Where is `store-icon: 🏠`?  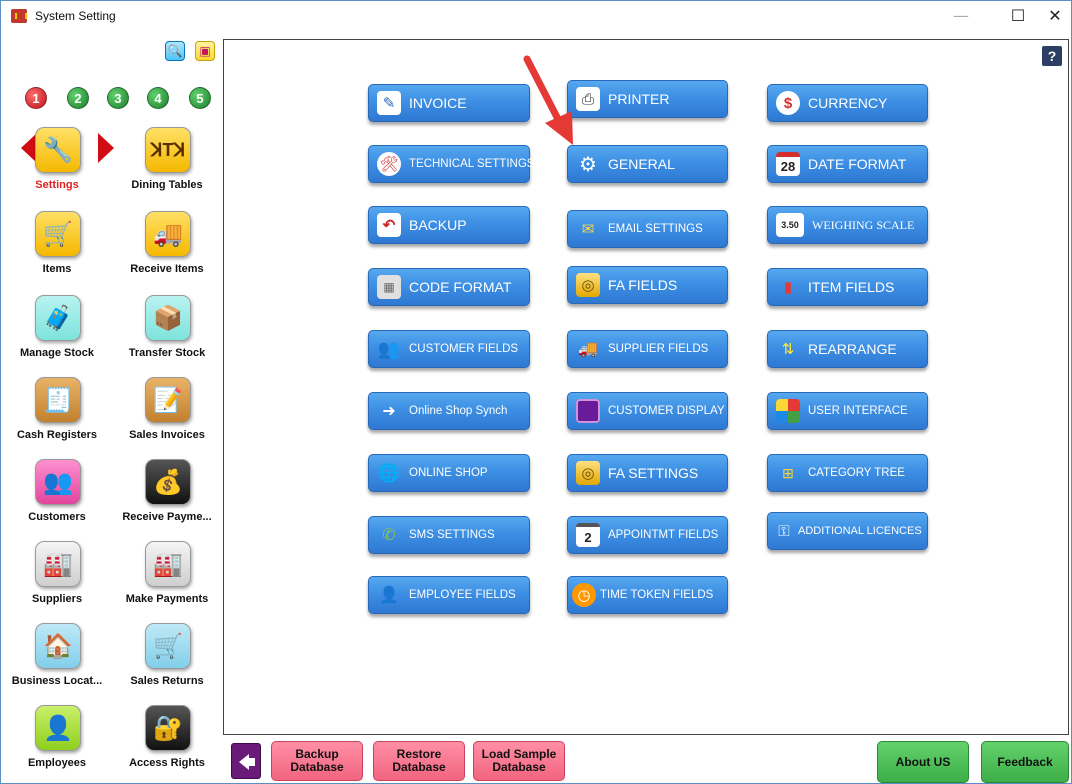 store-icon: 🏠 is located at coordinates (58, 646).